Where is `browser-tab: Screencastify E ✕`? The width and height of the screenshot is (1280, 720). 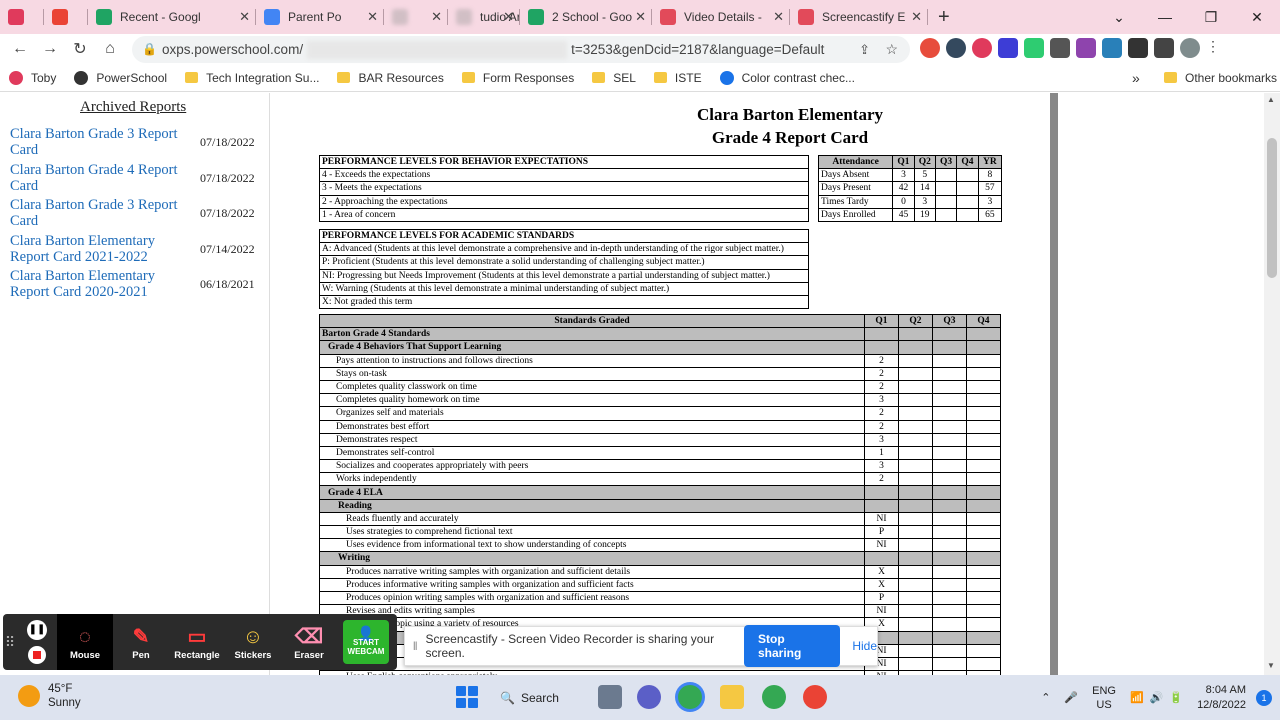 browser-tab: Screencastify E ✕ is located at coordinates (859, 17).